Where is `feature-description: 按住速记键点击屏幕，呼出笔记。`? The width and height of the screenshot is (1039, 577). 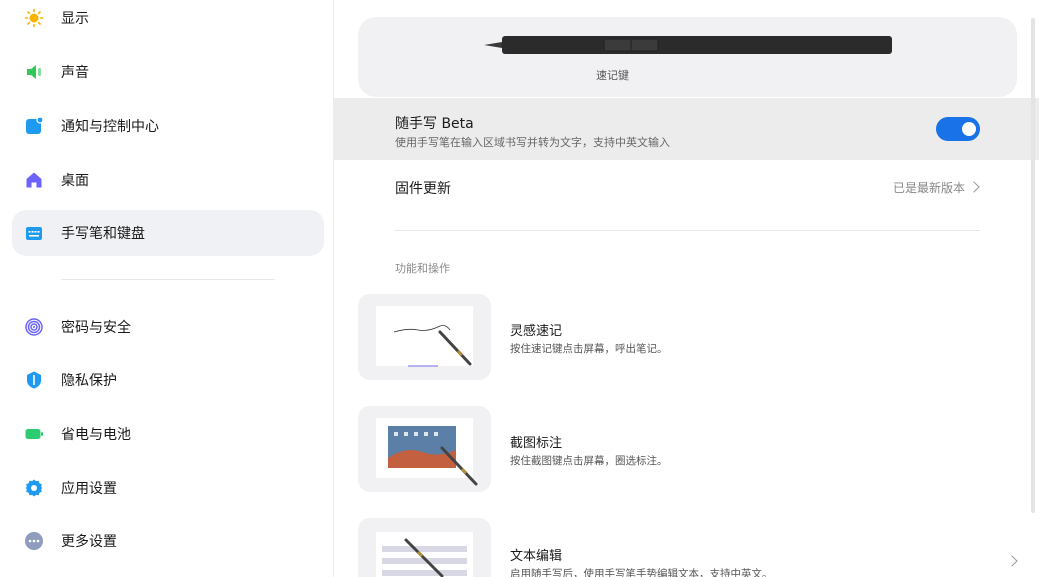
feature-description: 按住速记键点击屏幕，呼出笔记。 is located at coordinates (589, 349).